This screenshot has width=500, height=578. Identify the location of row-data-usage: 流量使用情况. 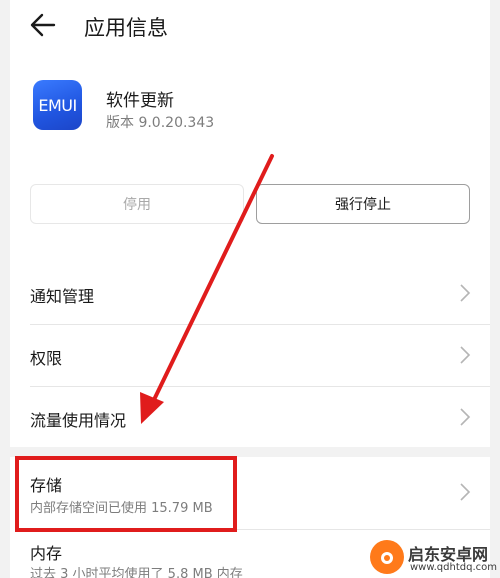
(250, 417).